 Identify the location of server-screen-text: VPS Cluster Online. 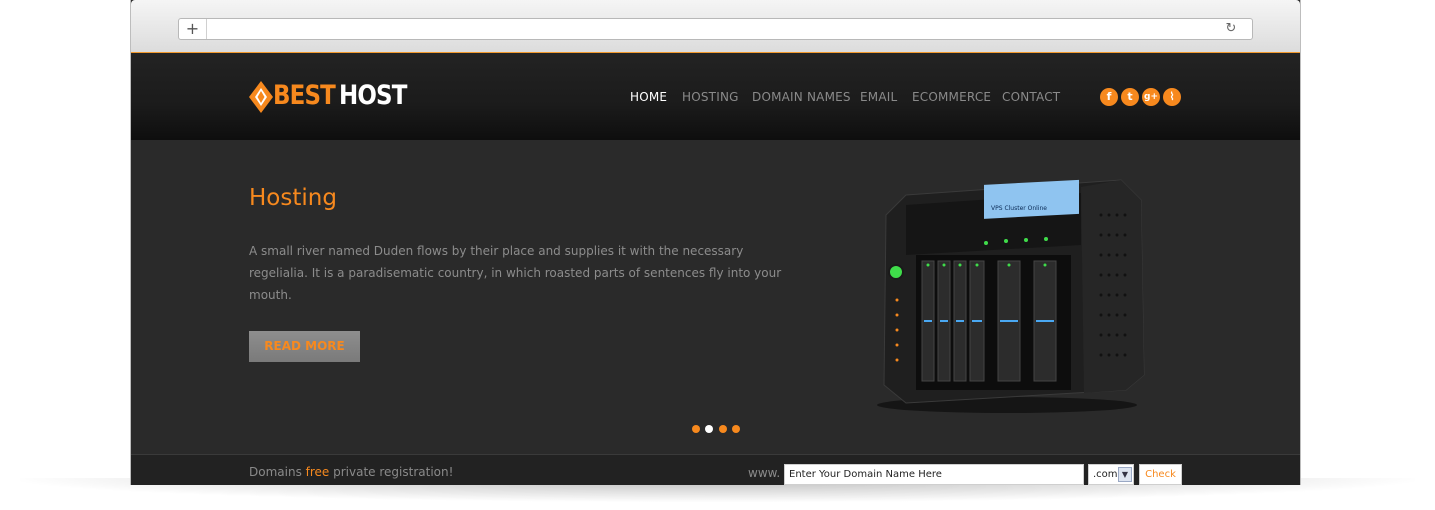
(1019, 208).